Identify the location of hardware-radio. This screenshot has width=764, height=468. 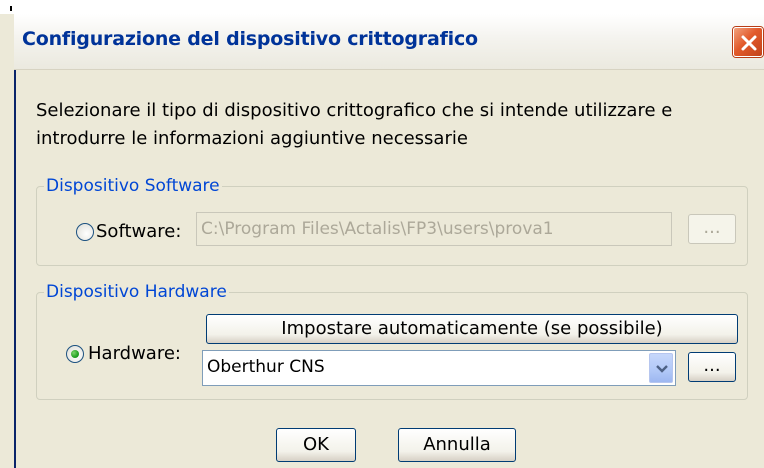
(75, 354).